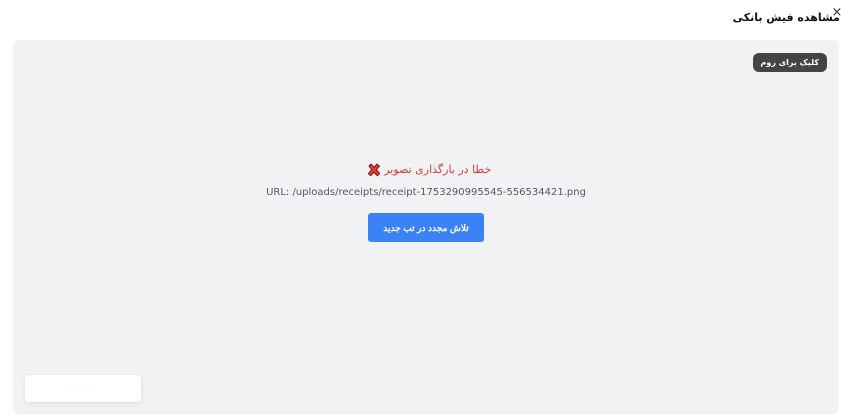 This screenshot has width=854, height=416. I want to click on error-message: خطا در بارگذاری تصویر, so click(426, 170).